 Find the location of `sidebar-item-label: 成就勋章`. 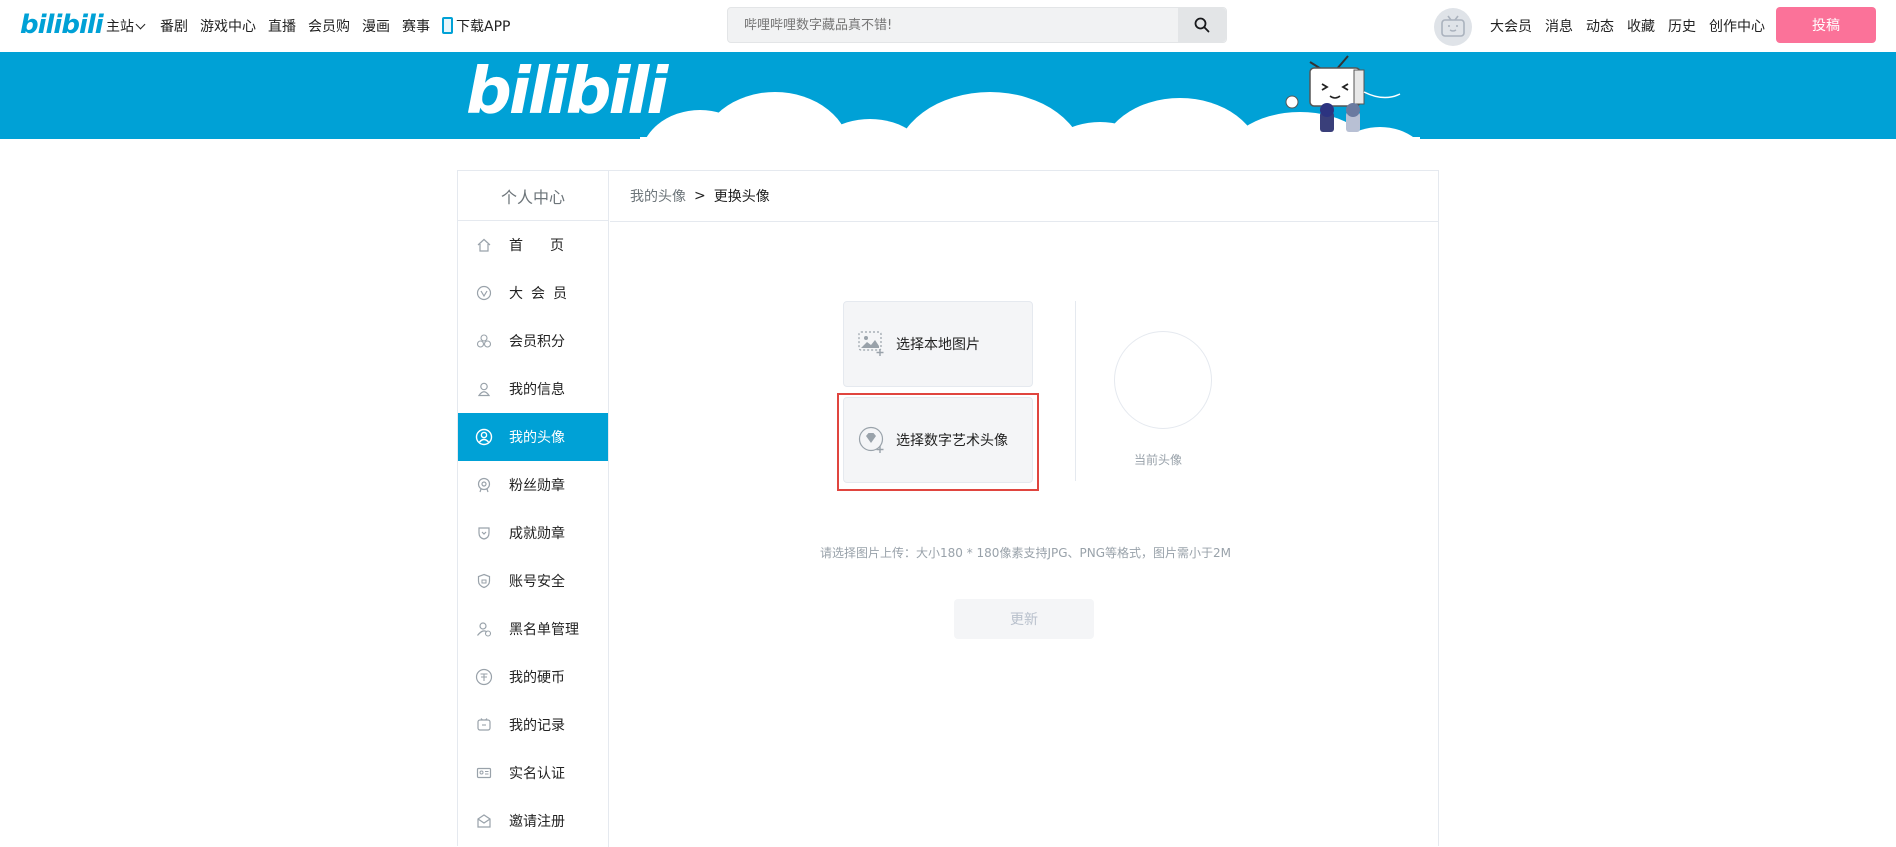

sidebar-item-label: 成就勋章 is located at coordinates (537, 534).